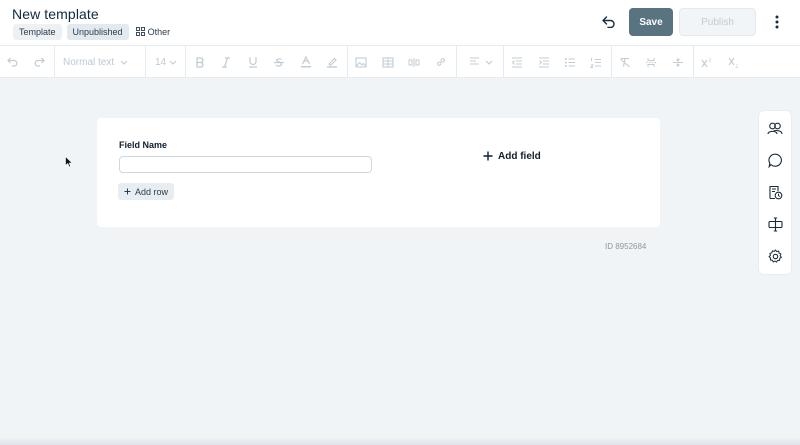 Image resolution: width=800 pixels, height=445 pixels. What do you see at coordinates (596, 62) in the screenshot?
I see `numbered-list-icon` at bounding box center [596, 62].